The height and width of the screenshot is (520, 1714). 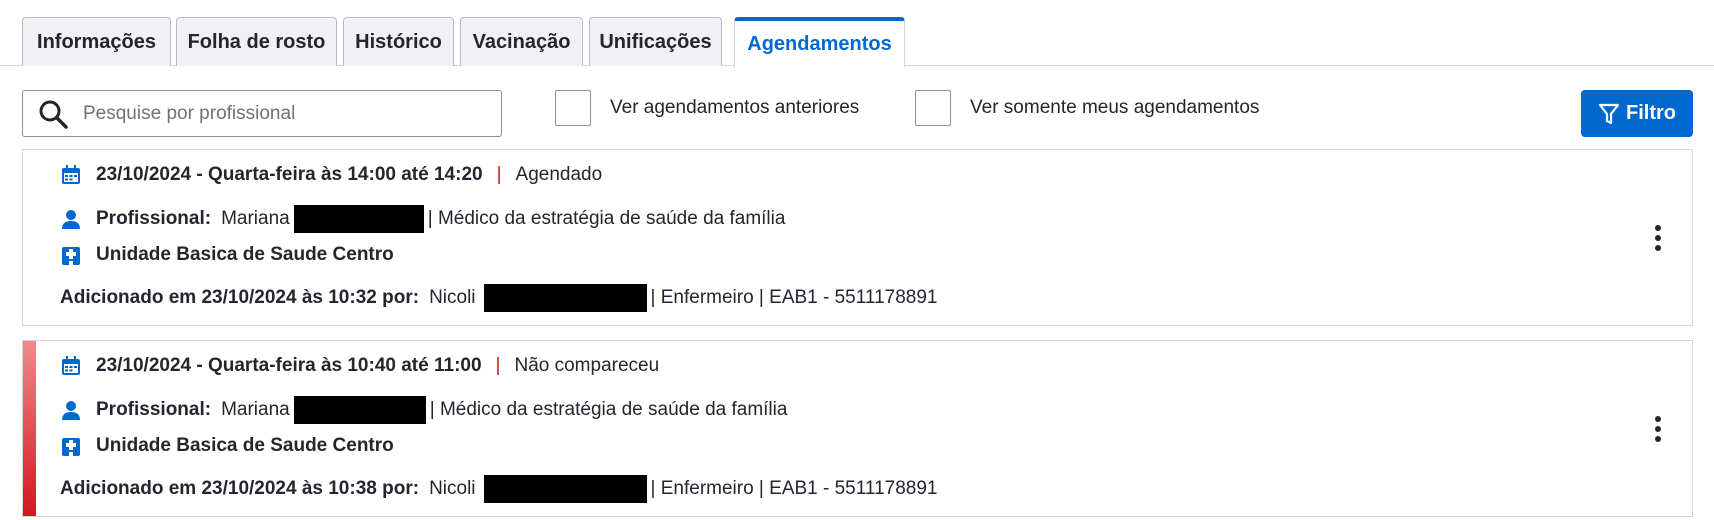 I want to click on added-label: Adicionado em 23/10/2024 às 10:38 por:, so click(x=240, y=488).